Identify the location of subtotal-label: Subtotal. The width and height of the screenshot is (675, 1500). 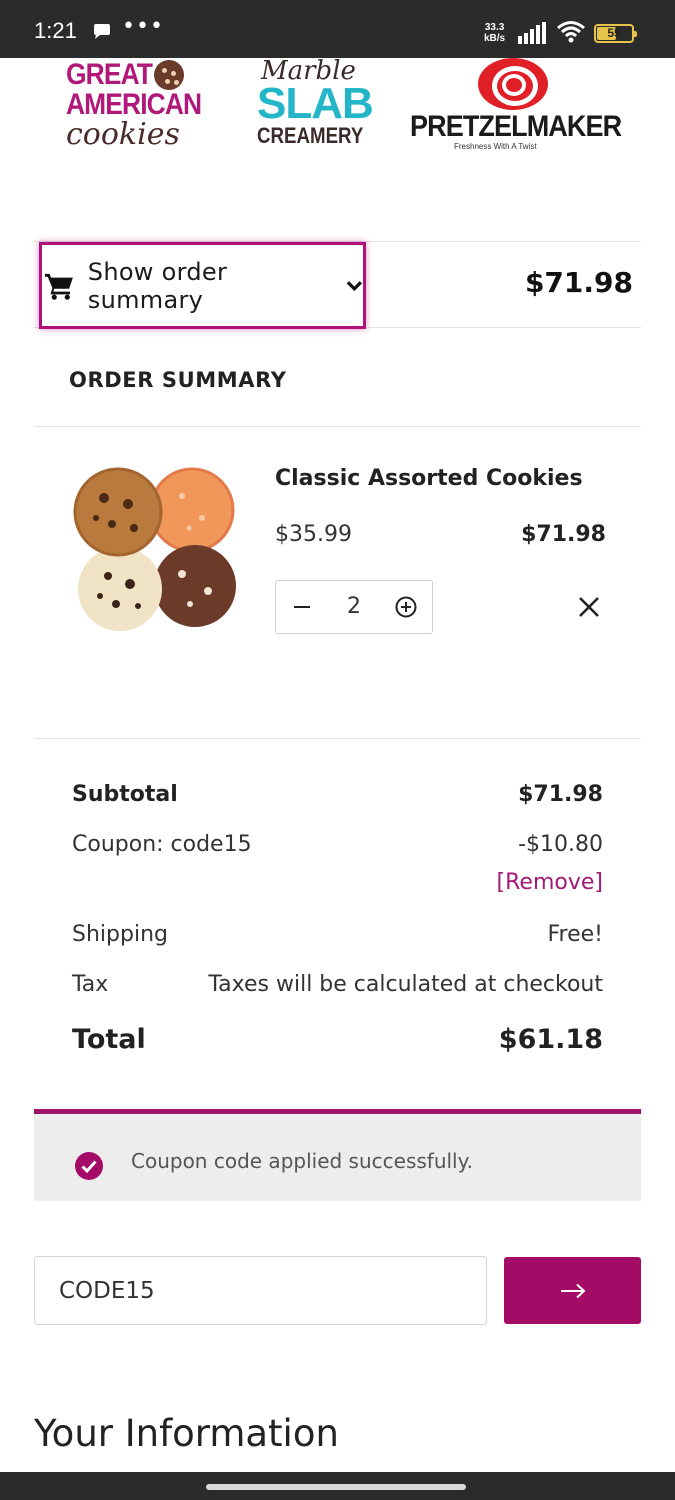
(125, 794).